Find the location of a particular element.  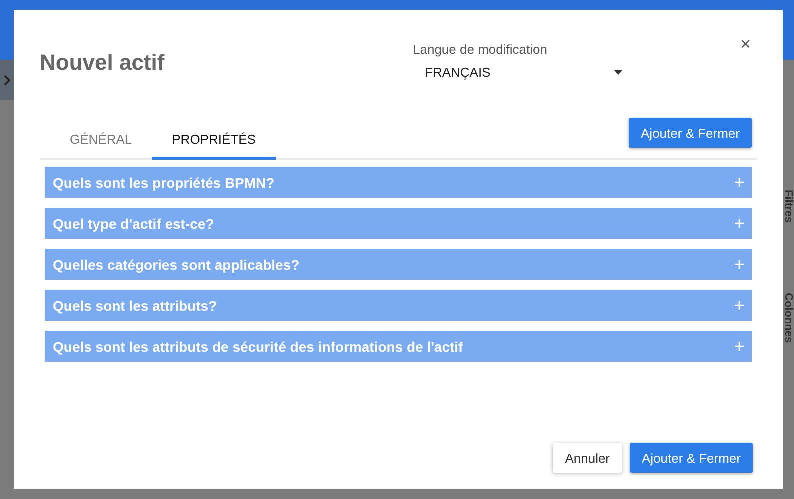

accordion-header: Quels sont les attributs? is located at coordinates (398, 305).